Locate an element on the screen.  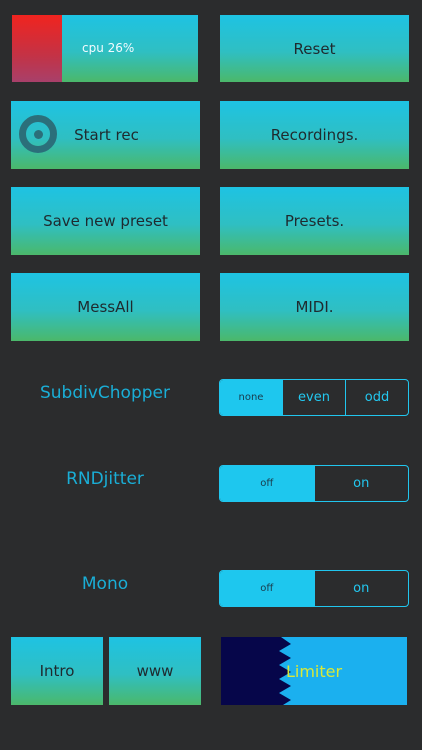
mono-label: Mono is located at coordinates (105, 584).